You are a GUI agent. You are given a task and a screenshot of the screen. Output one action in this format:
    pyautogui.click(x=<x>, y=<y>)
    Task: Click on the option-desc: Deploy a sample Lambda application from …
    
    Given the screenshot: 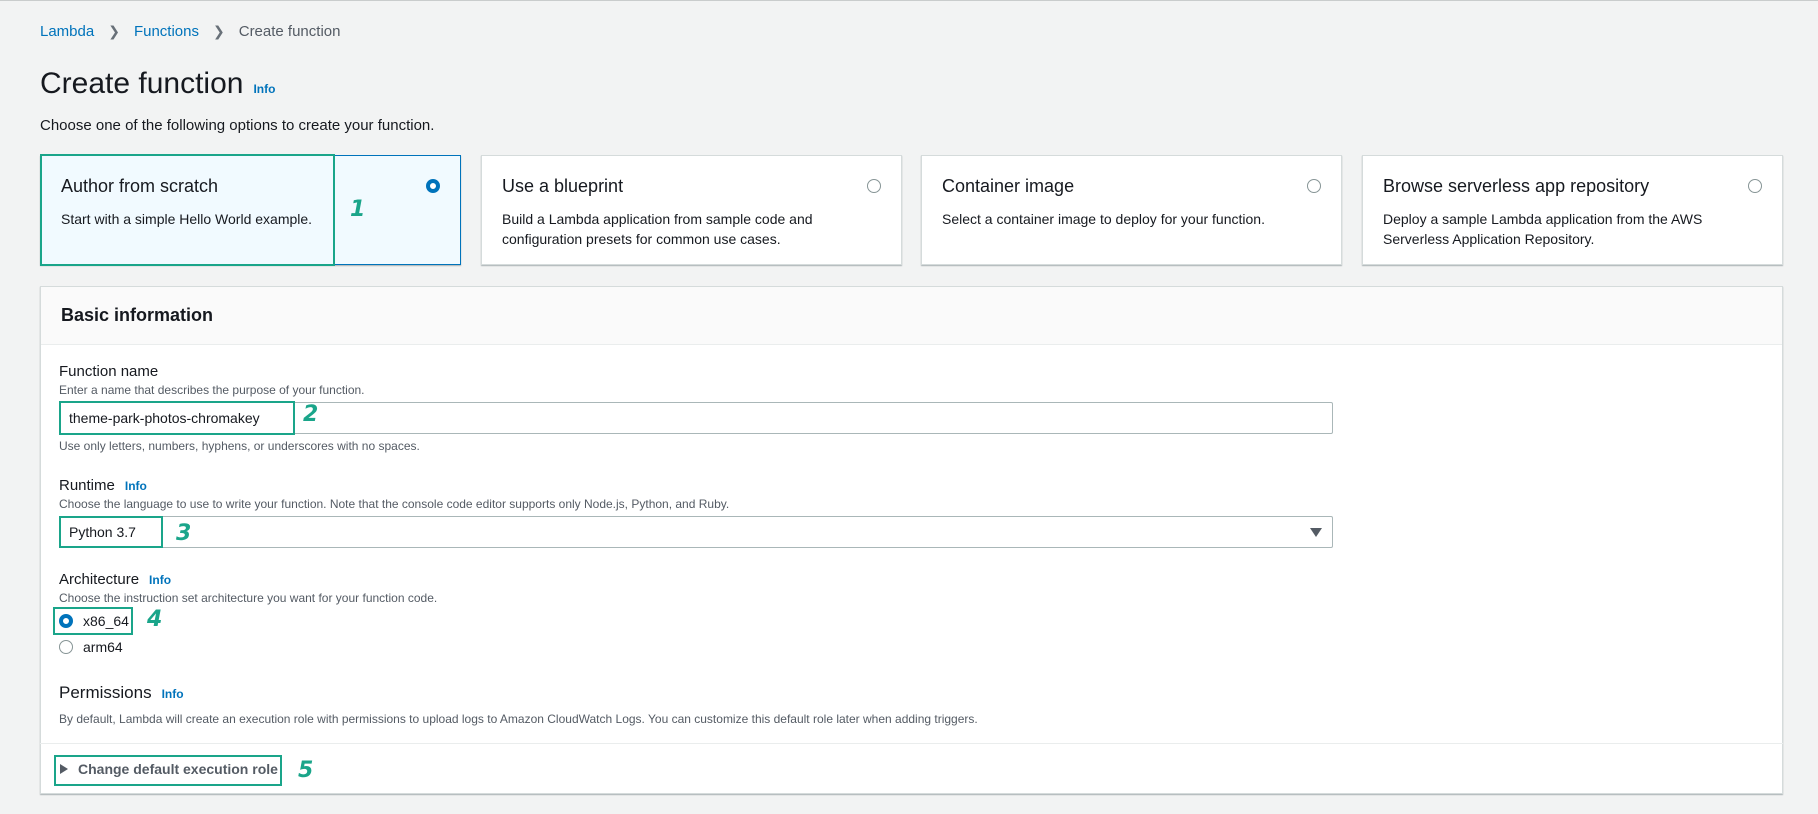 What is the action you would take?
    pyautogui.click(x=1543, y=229)
    